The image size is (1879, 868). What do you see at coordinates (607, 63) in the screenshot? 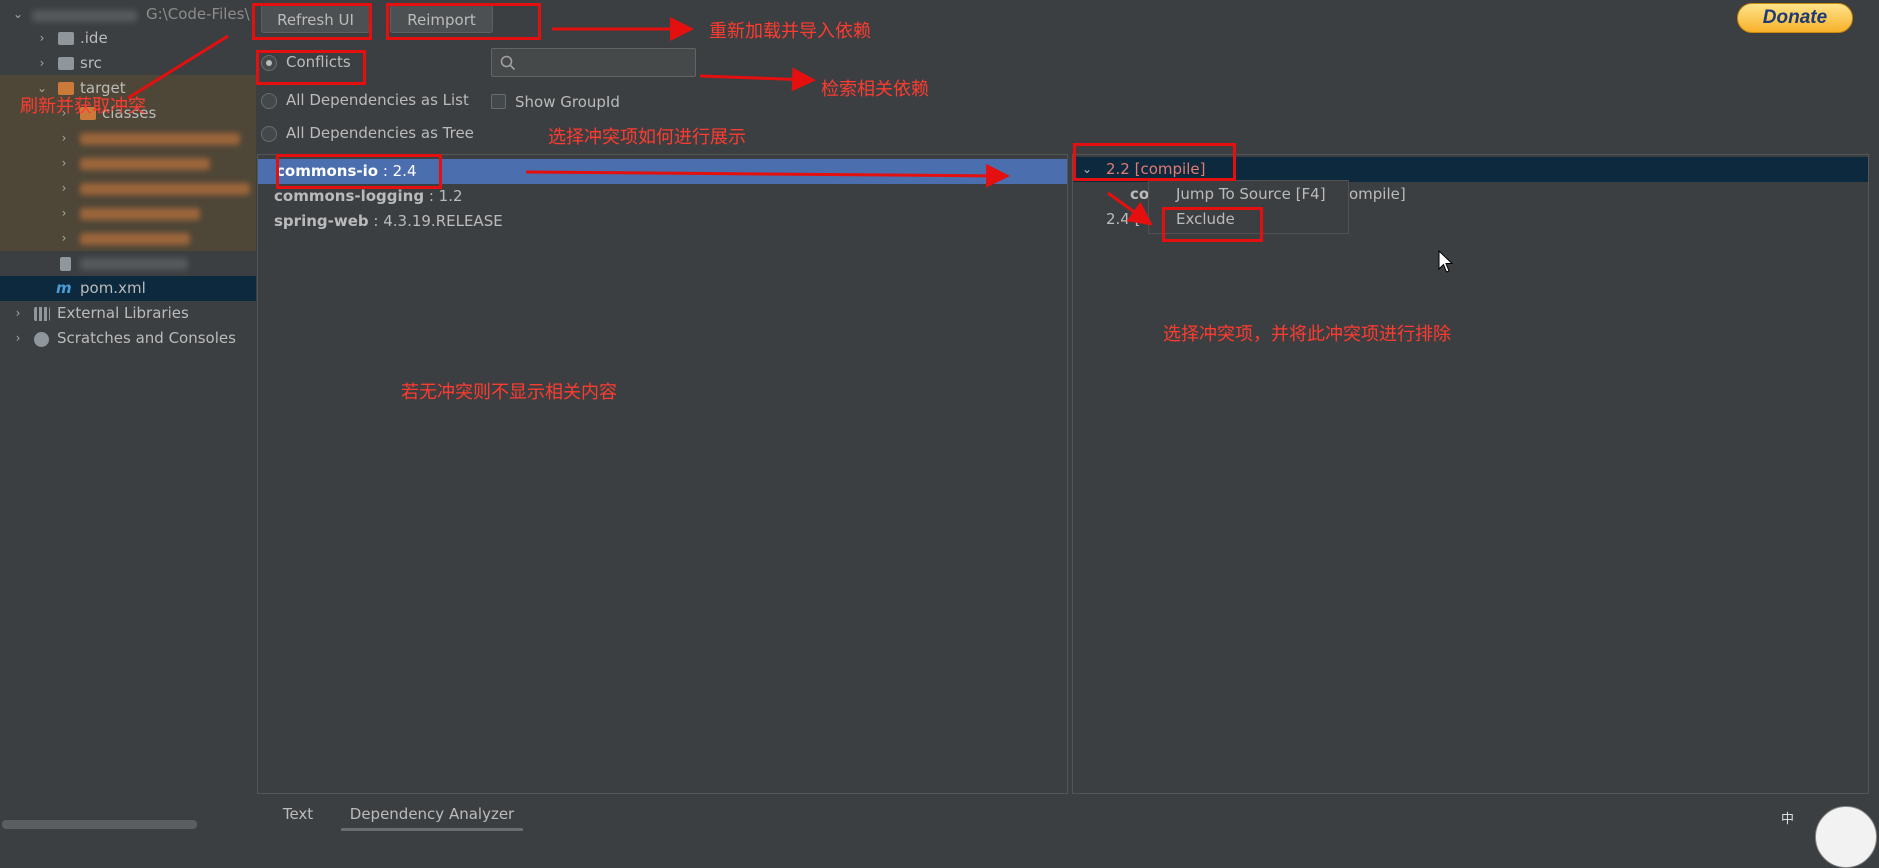
I see `search-input` at bounding box center [607, 63].